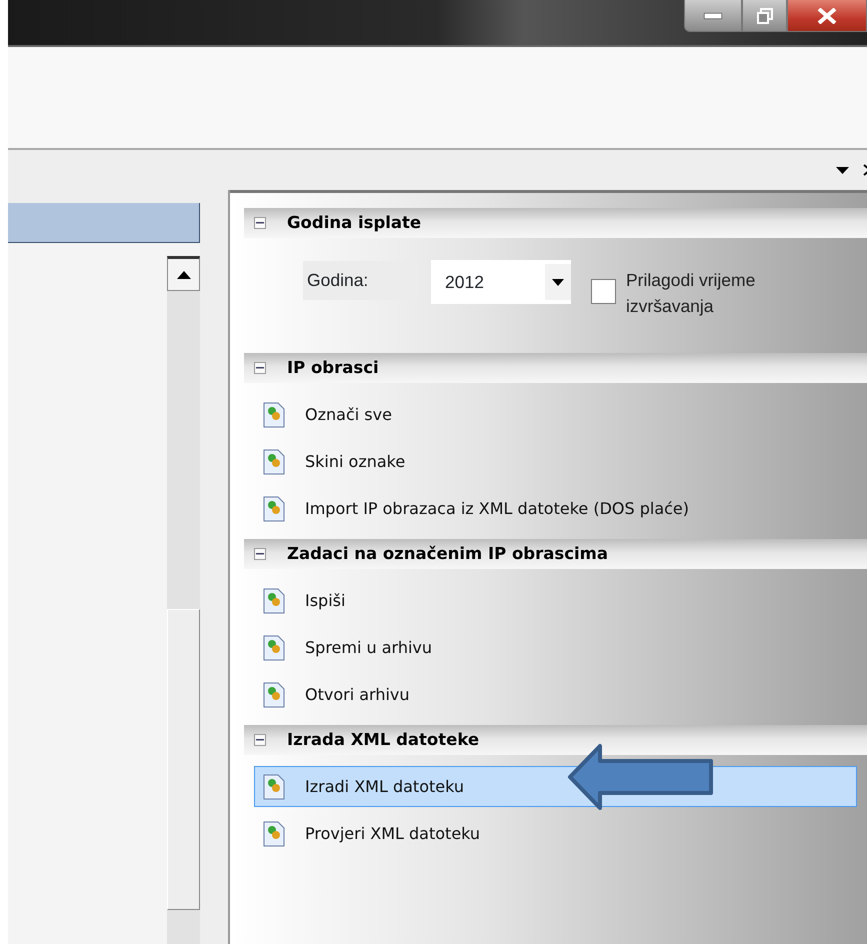 The height and width of the screenshot is (944, 867). Describe the element at coordinates (333, 367) in the screenshot. I see `section-title: IP obrasci` at that location.